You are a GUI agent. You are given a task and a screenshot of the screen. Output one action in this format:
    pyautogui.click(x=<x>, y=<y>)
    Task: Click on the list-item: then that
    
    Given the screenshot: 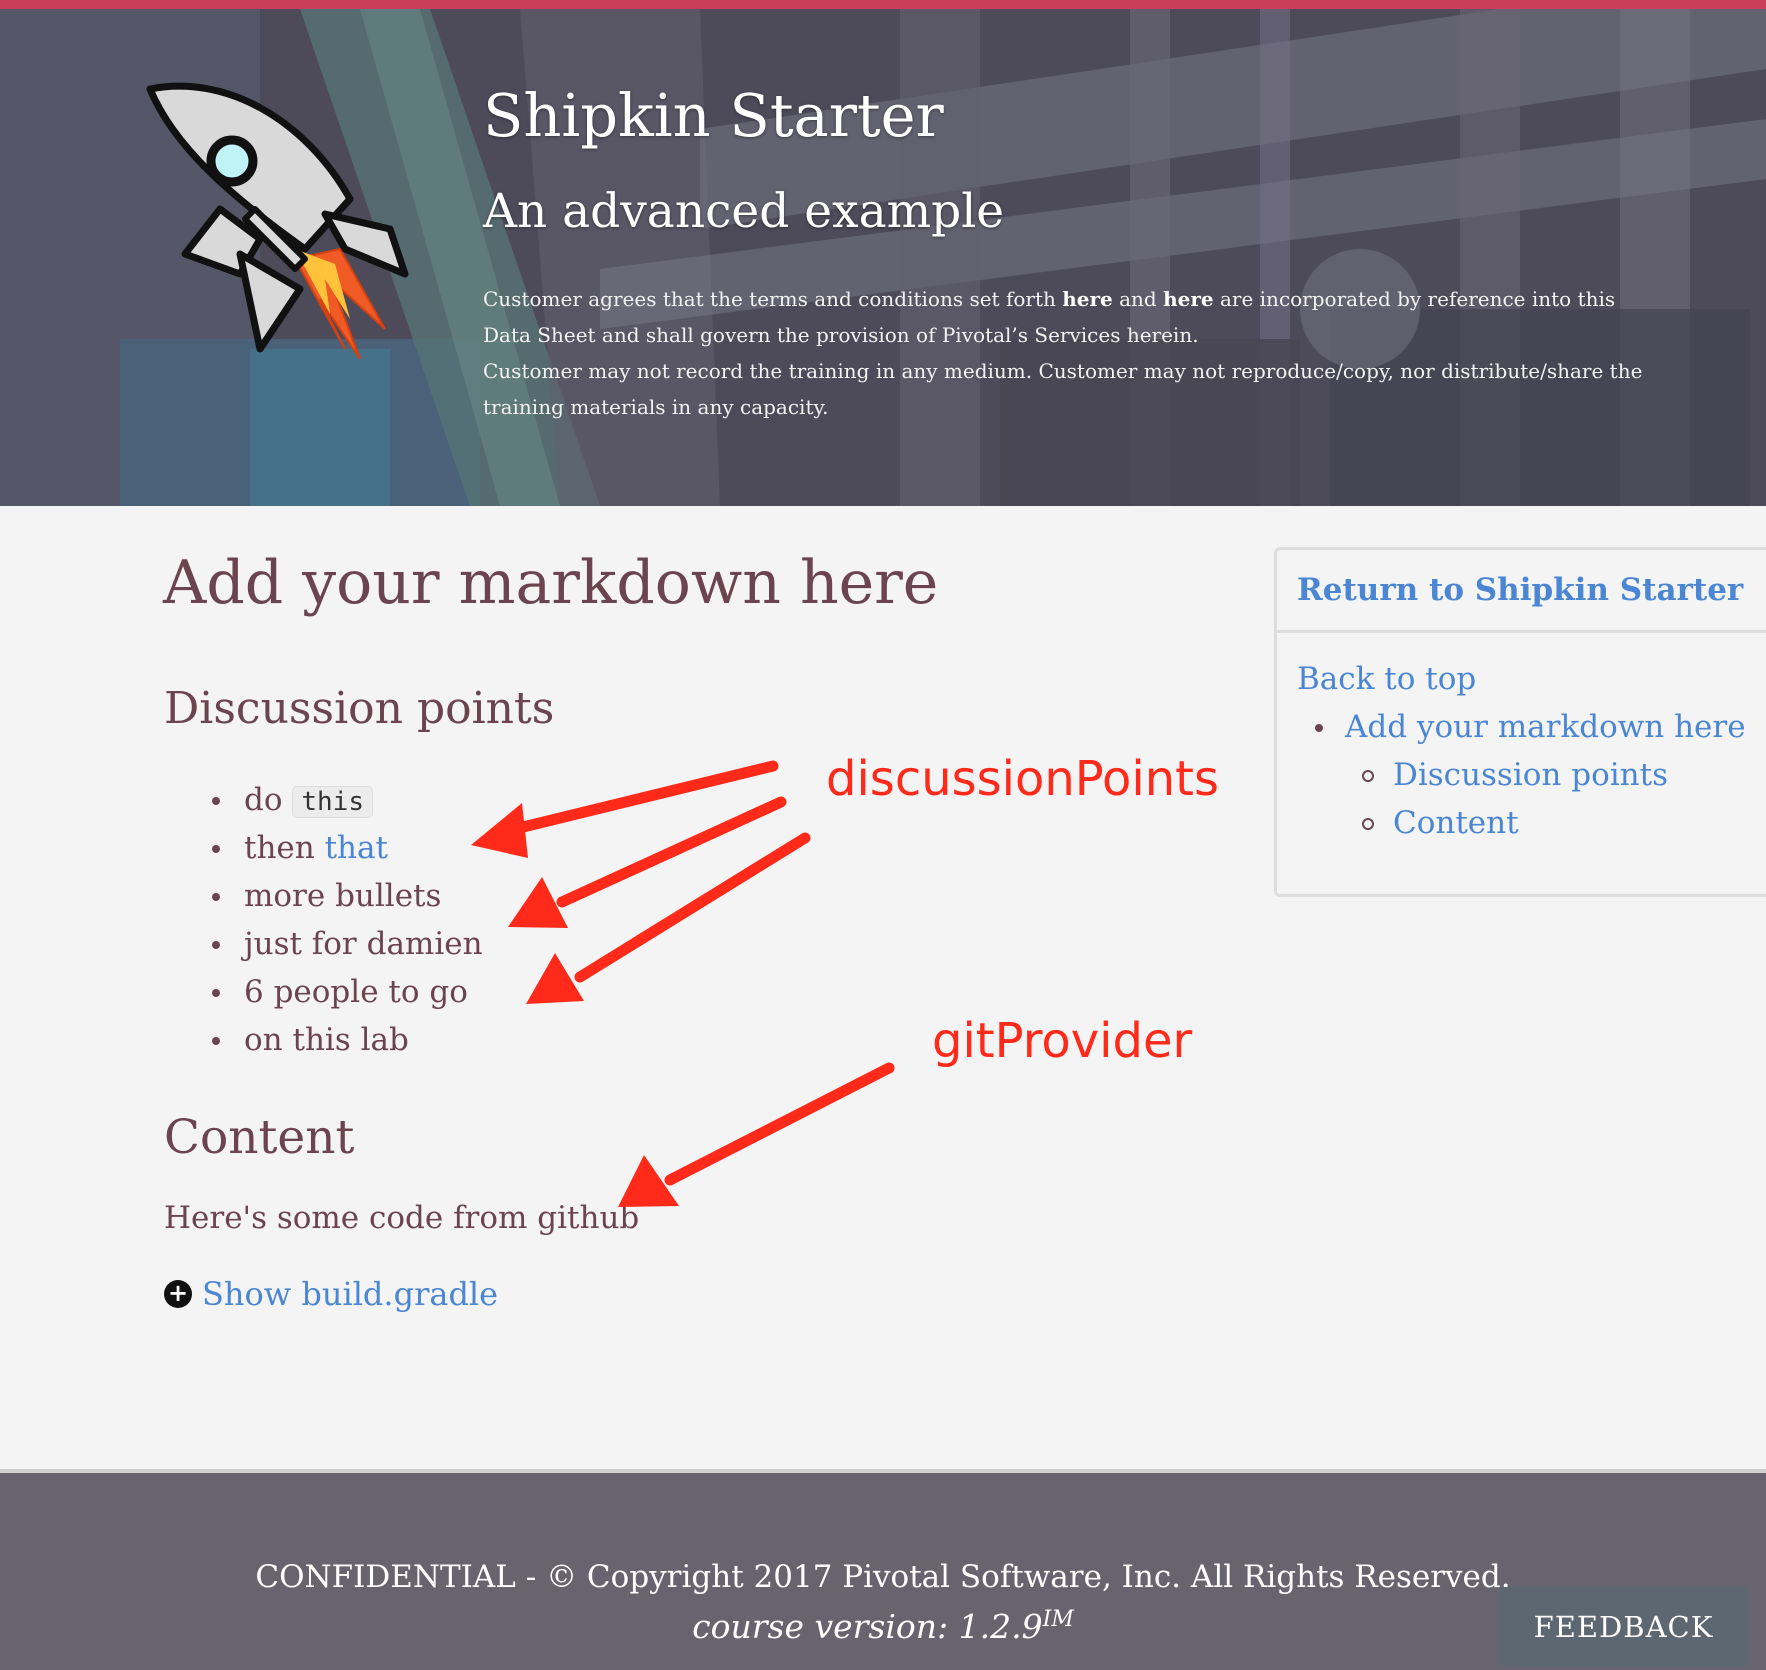 What is the action you would take?
    pyautogui.click(x=347, y=848)
    